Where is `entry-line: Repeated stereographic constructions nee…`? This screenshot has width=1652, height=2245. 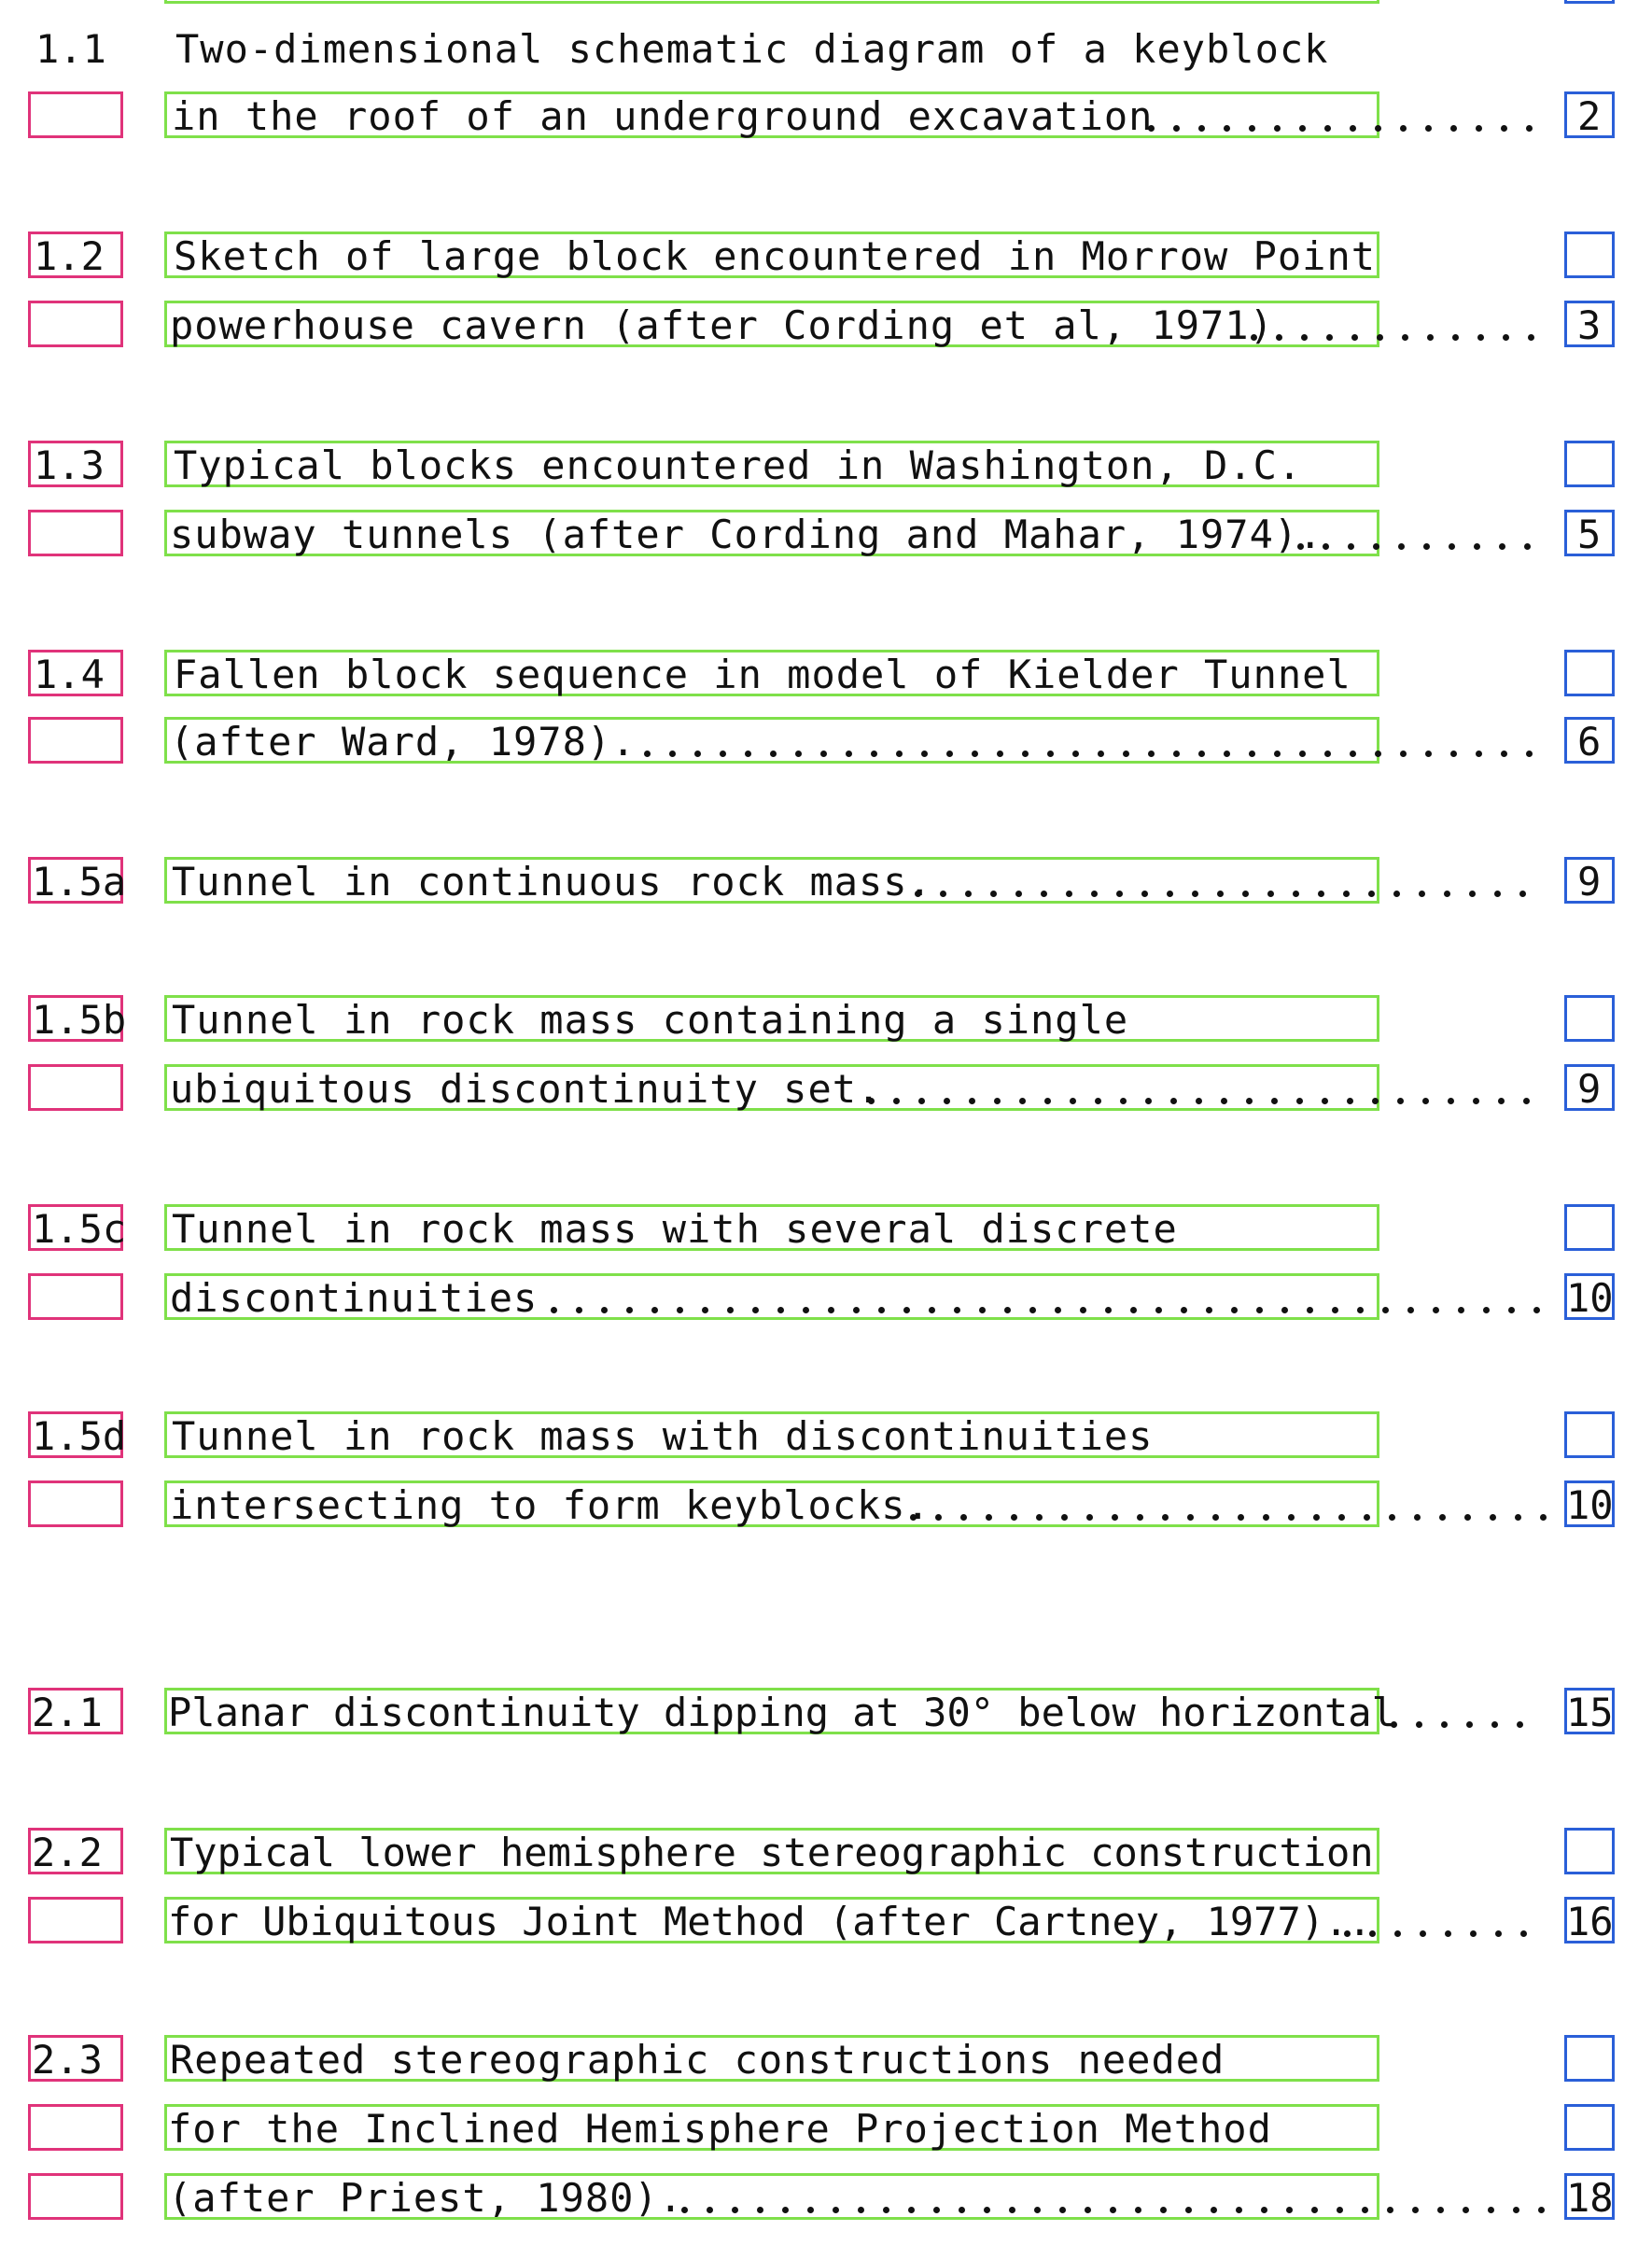 entry-line: Repeated stereographic constructions nee… is located at coordinates (697, 2060).